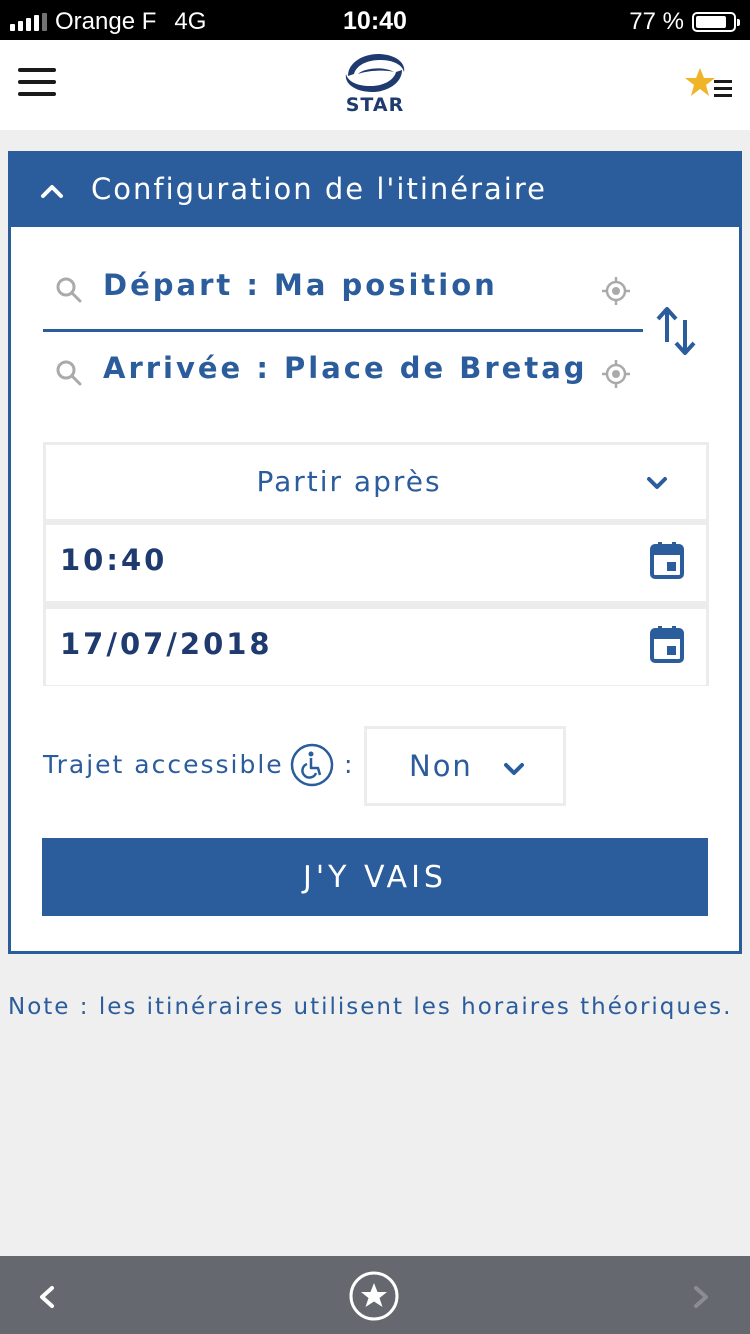 The height and width of the screenshot is (1334, 750). I want to click on chevron-left-icon, so click(47, 1297).